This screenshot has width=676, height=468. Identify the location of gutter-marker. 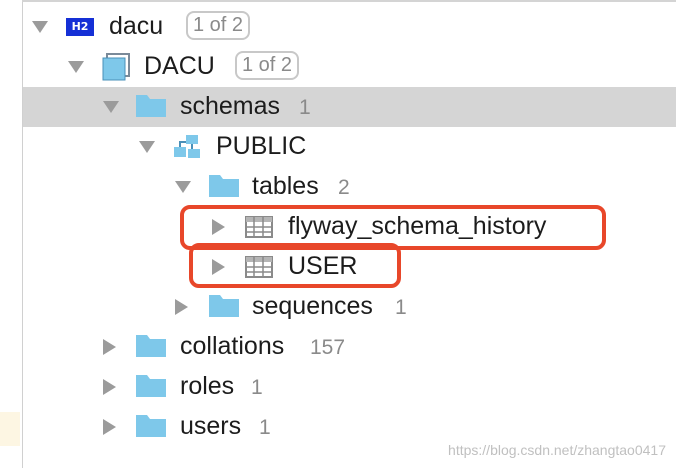
(10, 429).